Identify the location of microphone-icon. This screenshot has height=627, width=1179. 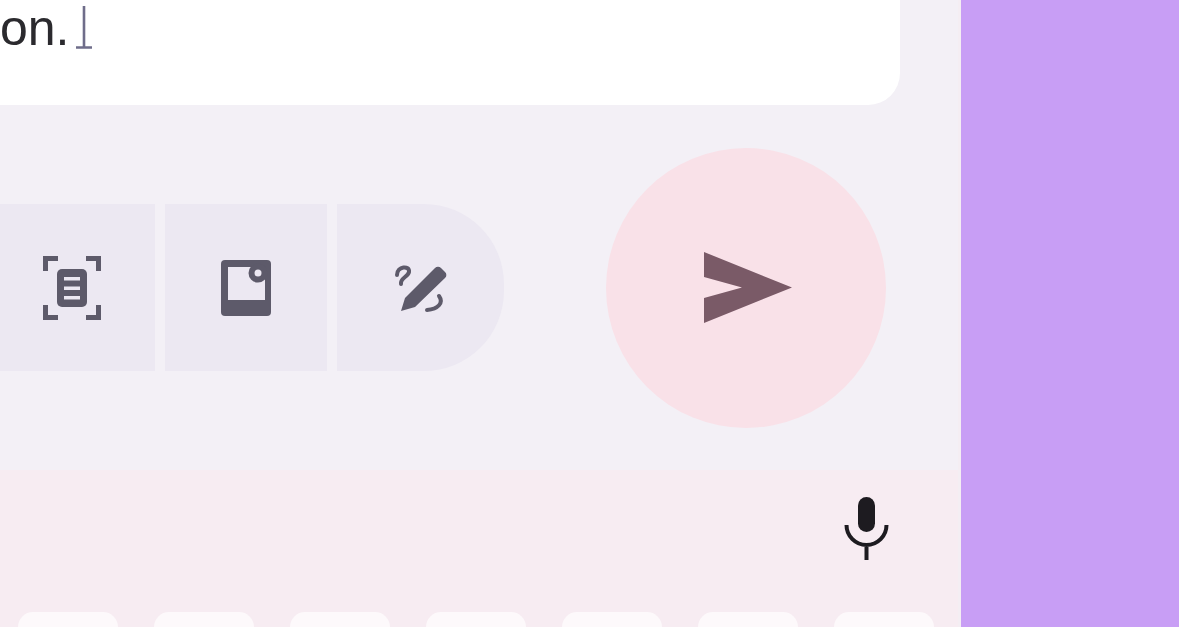
(866, 528).